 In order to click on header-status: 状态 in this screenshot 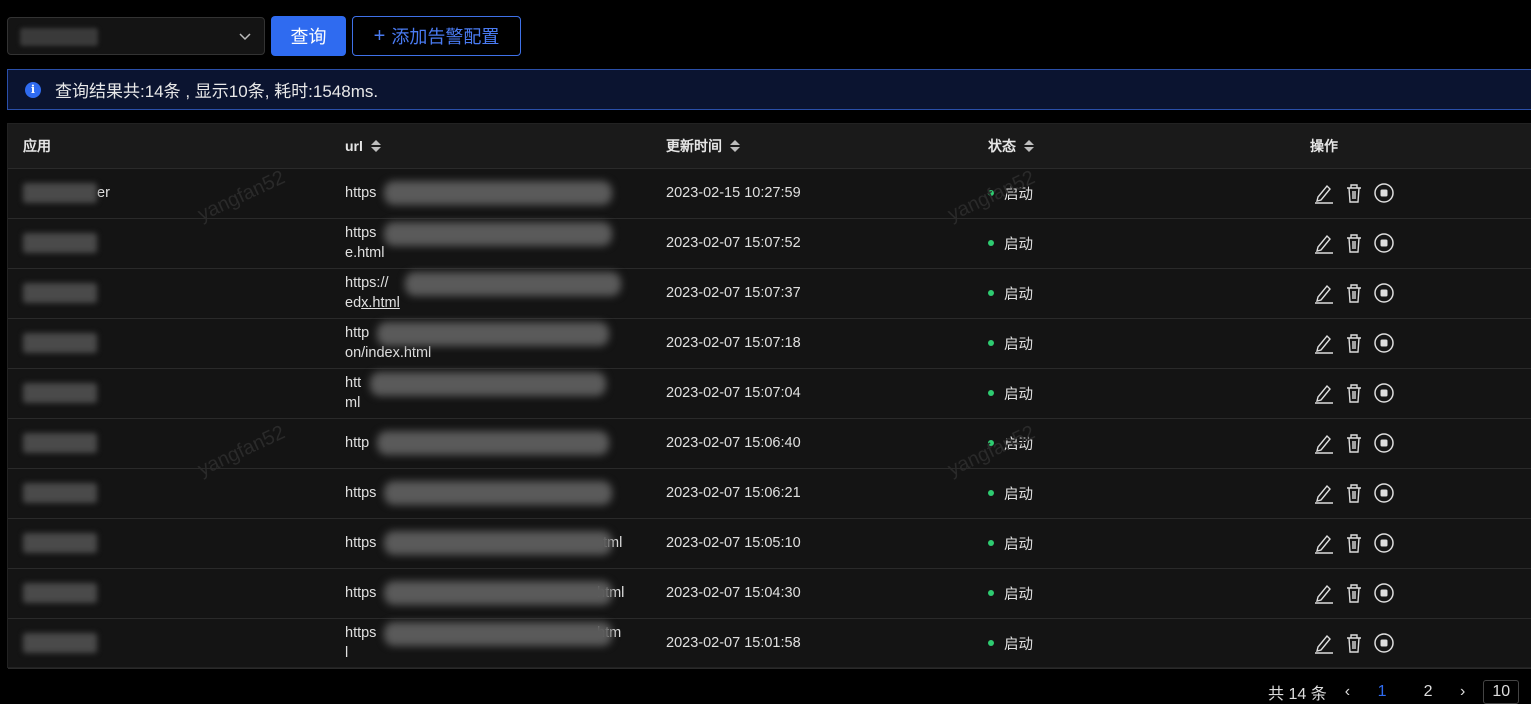, I will do `click(1011, 146)`.